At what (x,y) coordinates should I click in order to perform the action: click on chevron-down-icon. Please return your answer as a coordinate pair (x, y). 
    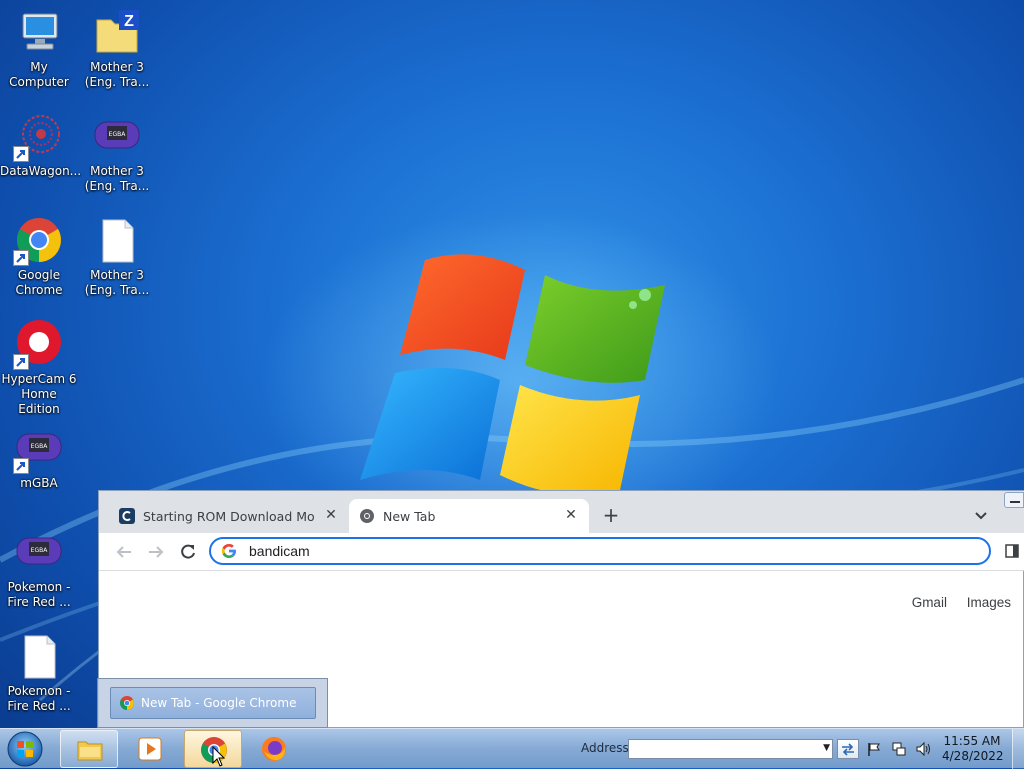
    Looking at the image, I should click on (981, 515).